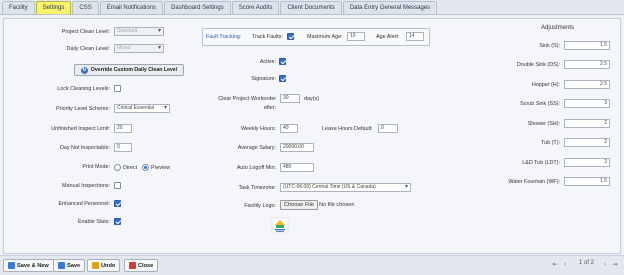  Describe the element at coordinates (347, 129) in the screenshot. I see `leave-hours-default-label: Leave Hours Default:` at that location.